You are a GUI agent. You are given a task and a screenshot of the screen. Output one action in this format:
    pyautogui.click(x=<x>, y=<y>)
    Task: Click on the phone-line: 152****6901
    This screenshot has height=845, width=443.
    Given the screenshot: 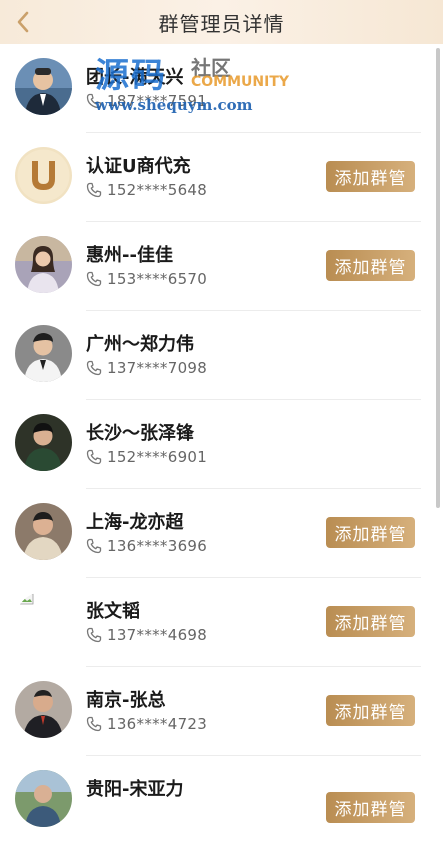 What is the action you would take?
    pyautogui.click(x=146, y=457)
    